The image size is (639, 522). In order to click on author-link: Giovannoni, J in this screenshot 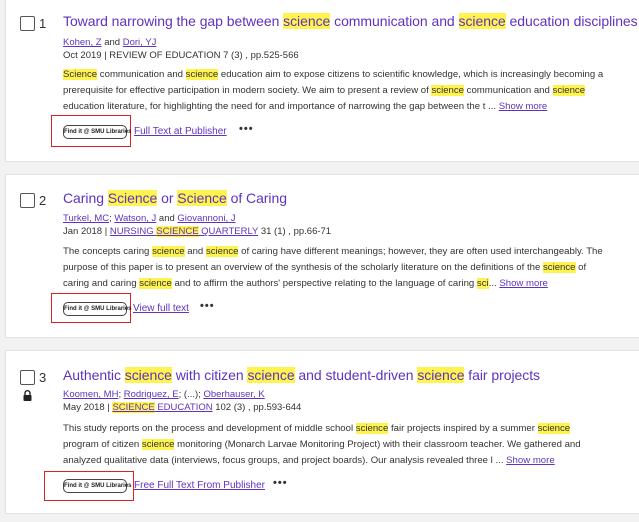, I will do `click(206, 218)`.